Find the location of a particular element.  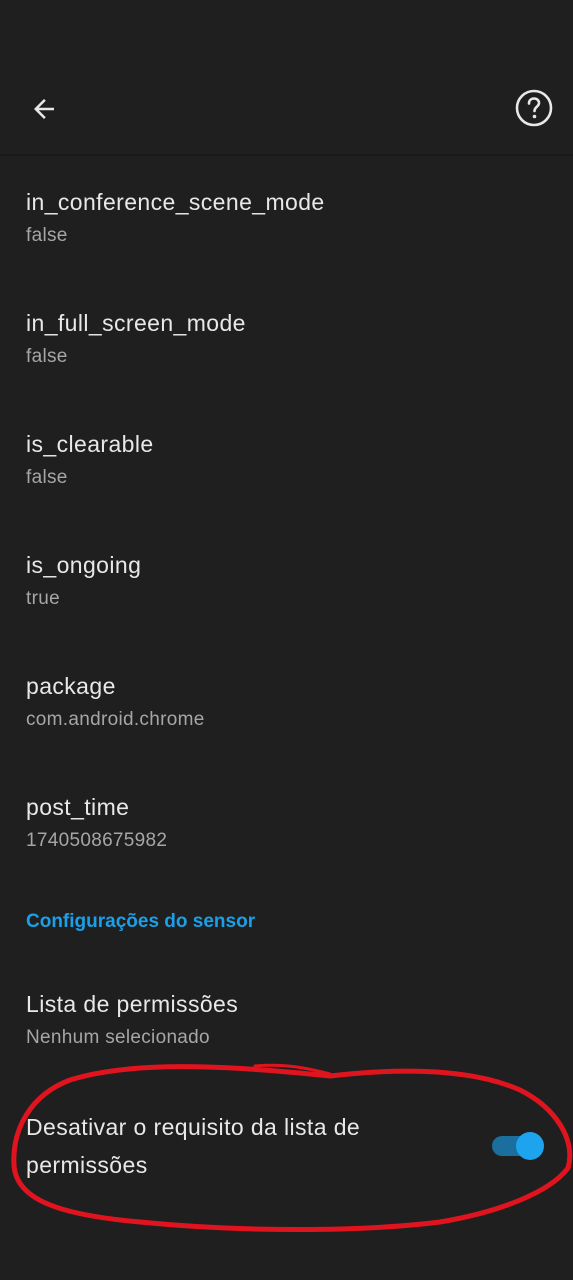

list-item: in_conference_scene_mode false is located at coordinates (286, 218).